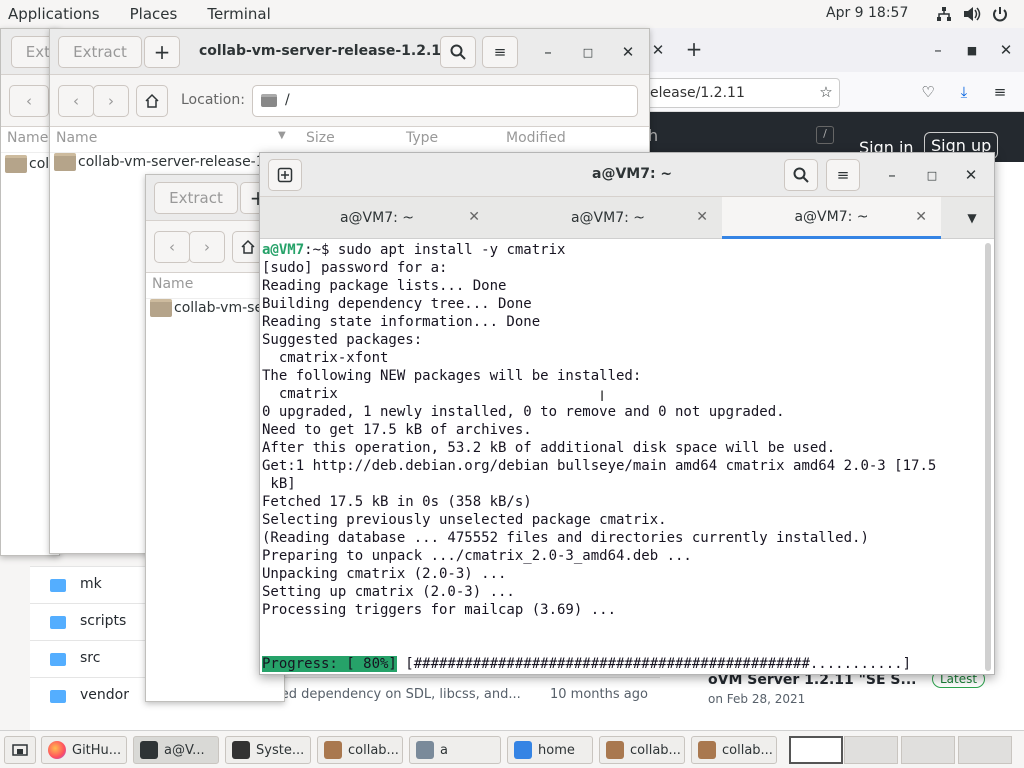 This screenshot has width=1024, height=768. What do you see at coordinates (826, 92) in the screenshot?
I see `bookmark-star-icon: ☆` at bounding box center [826, 92].